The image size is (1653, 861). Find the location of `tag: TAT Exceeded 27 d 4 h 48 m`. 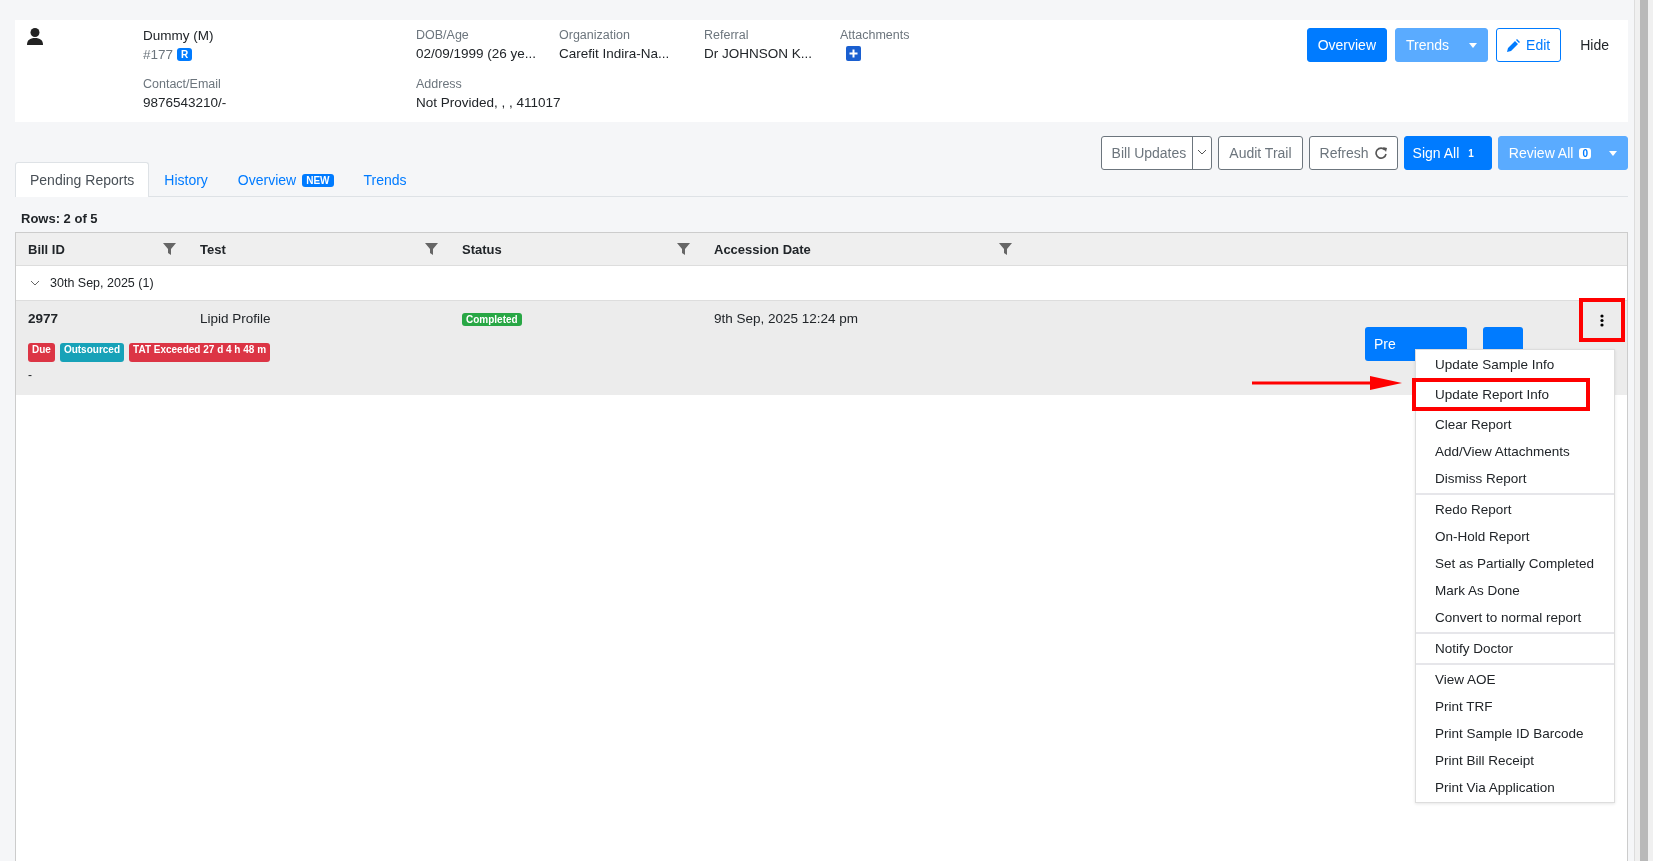

tag: TAT Exceeded 27 d 4 h 48 m is located at coordinates (200, 352).